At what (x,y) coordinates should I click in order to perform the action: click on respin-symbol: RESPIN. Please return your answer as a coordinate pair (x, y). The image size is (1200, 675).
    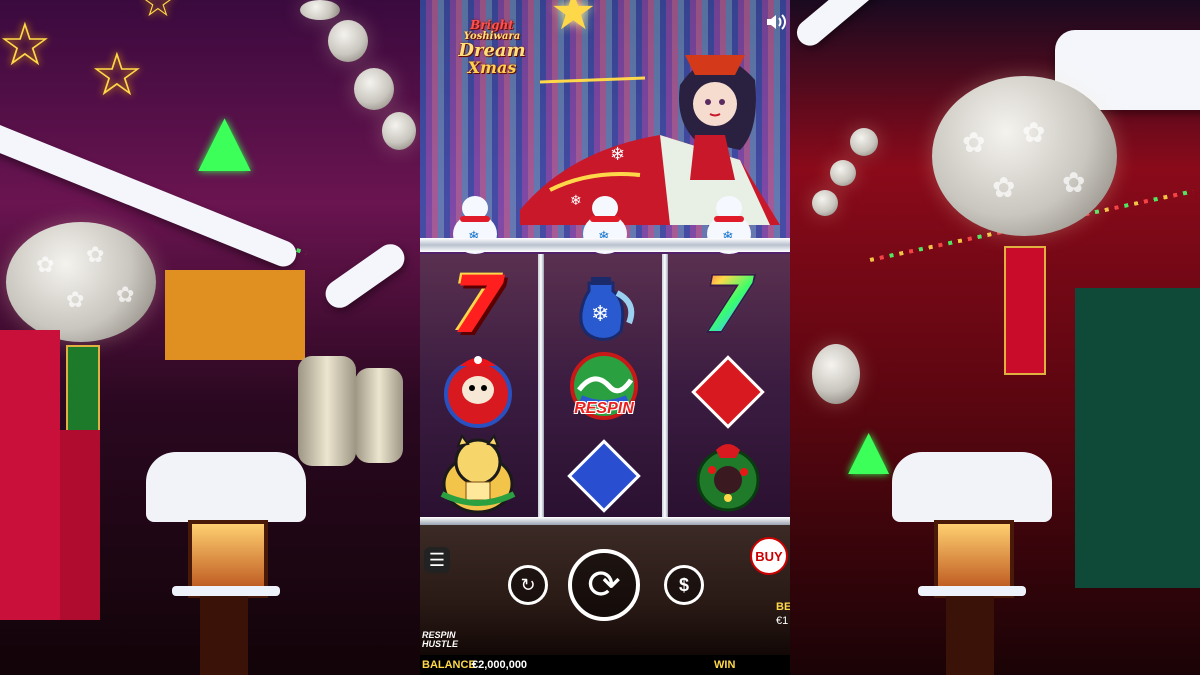
    Looking at the image, I should click on (604, 390).